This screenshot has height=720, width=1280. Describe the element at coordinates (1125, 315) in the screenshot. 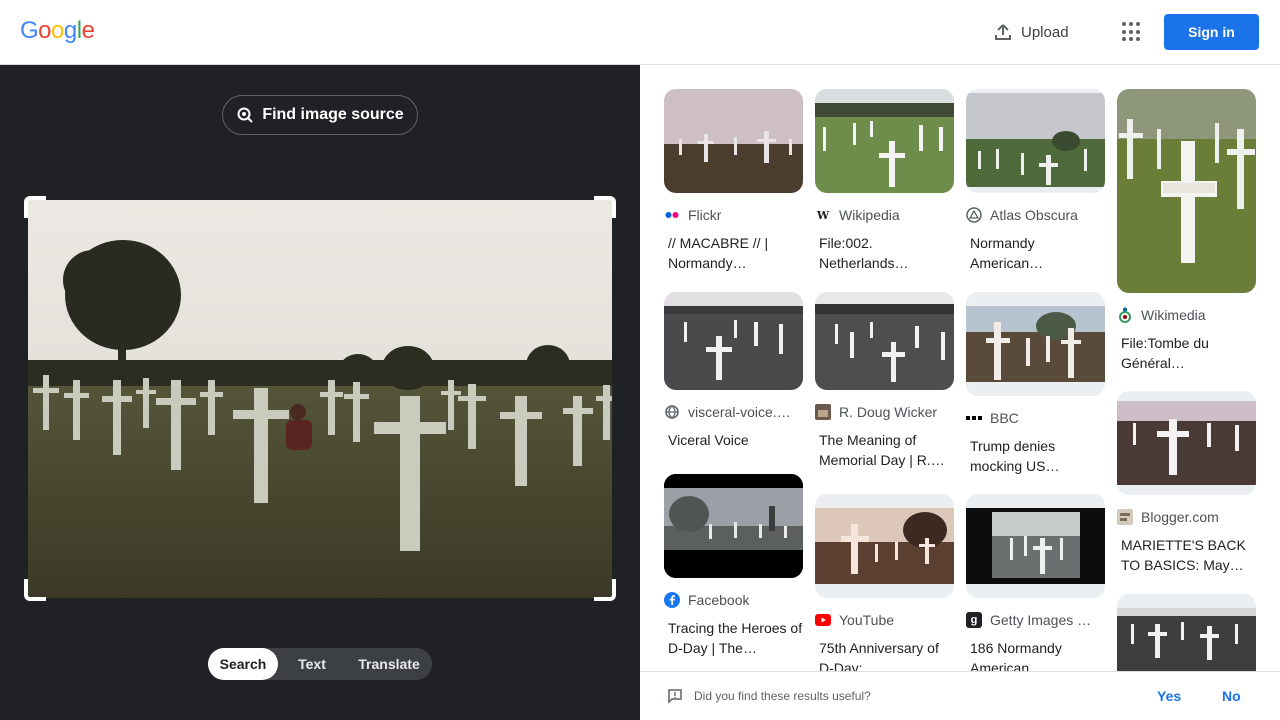

I see `wikimedia-icon` at that location.